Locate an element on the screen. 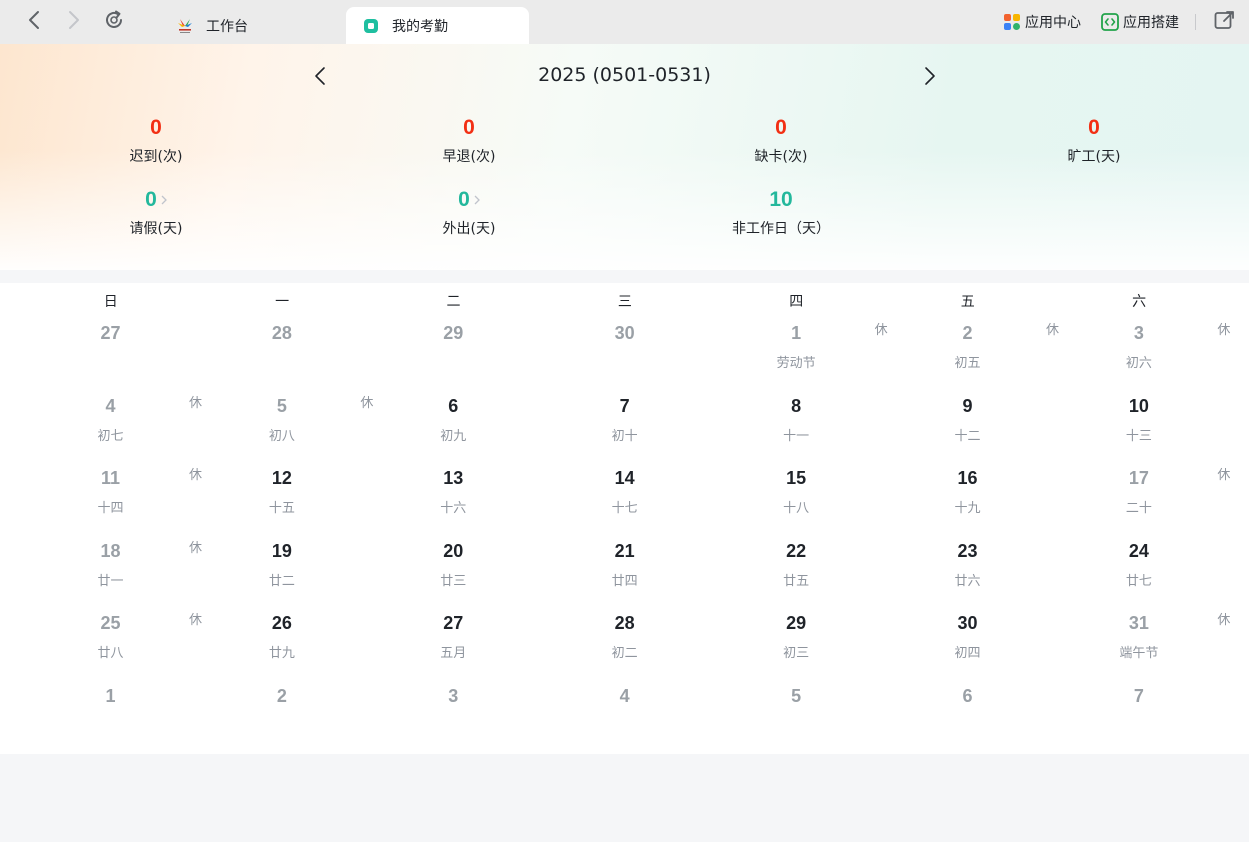  chevron-right-icon is located at coordinates (477, 200).